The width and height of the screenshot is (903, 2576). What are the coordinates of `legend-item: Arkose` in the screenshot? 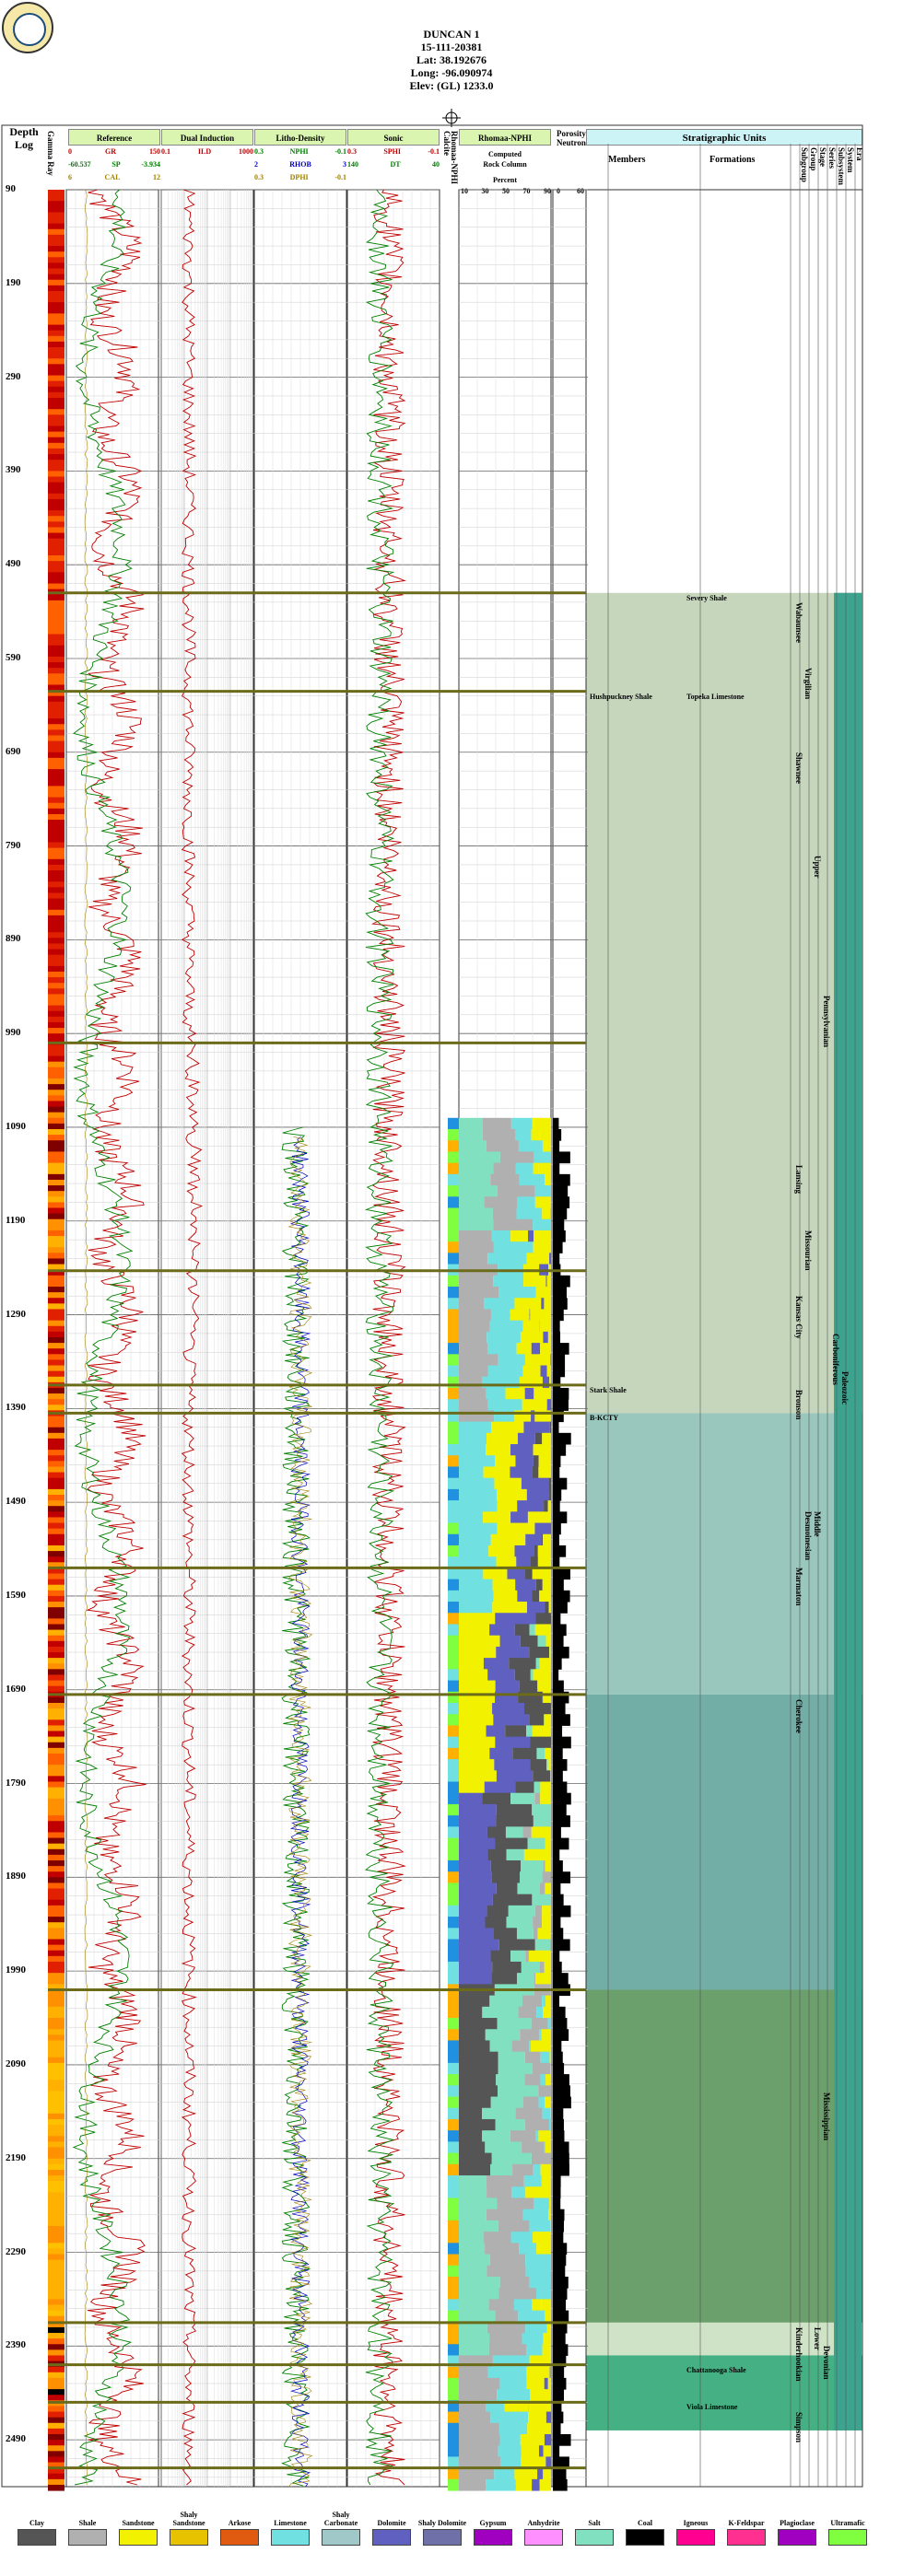 It's located at (239, 2526).